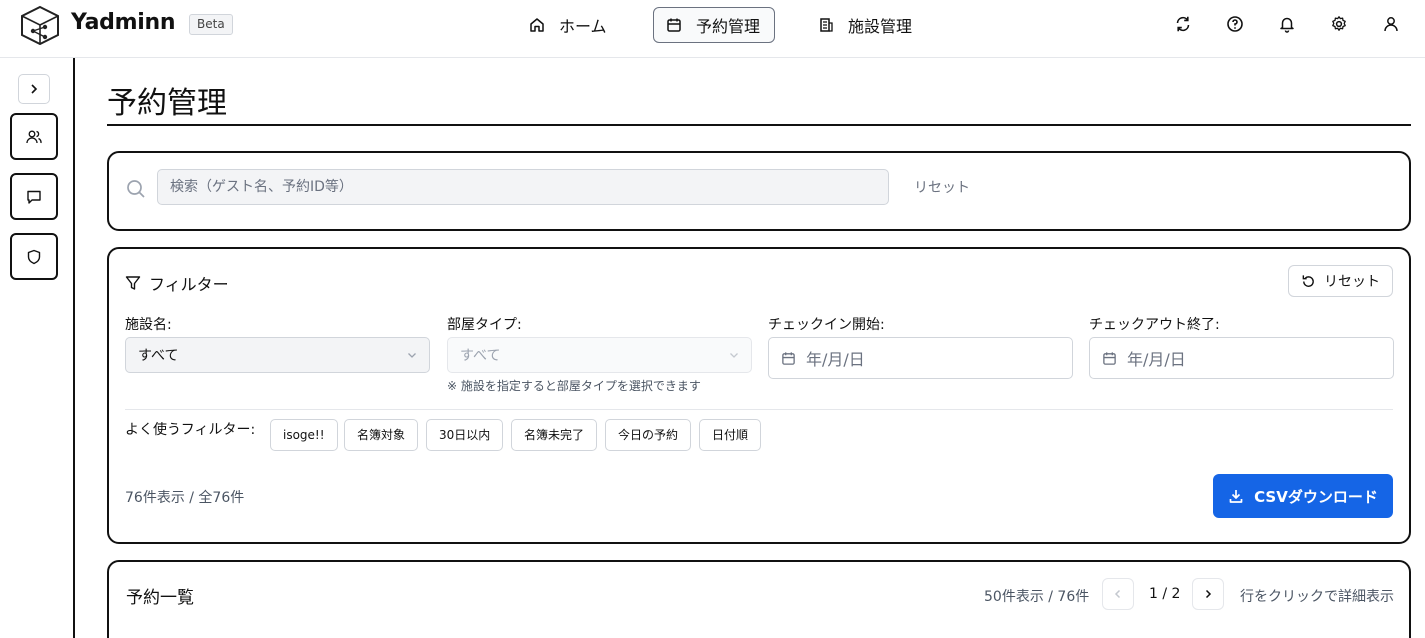 The image size is (1425, 638). Describe the element at coordinates (523, 187) in the screenshot. I see `search-input` at that location.